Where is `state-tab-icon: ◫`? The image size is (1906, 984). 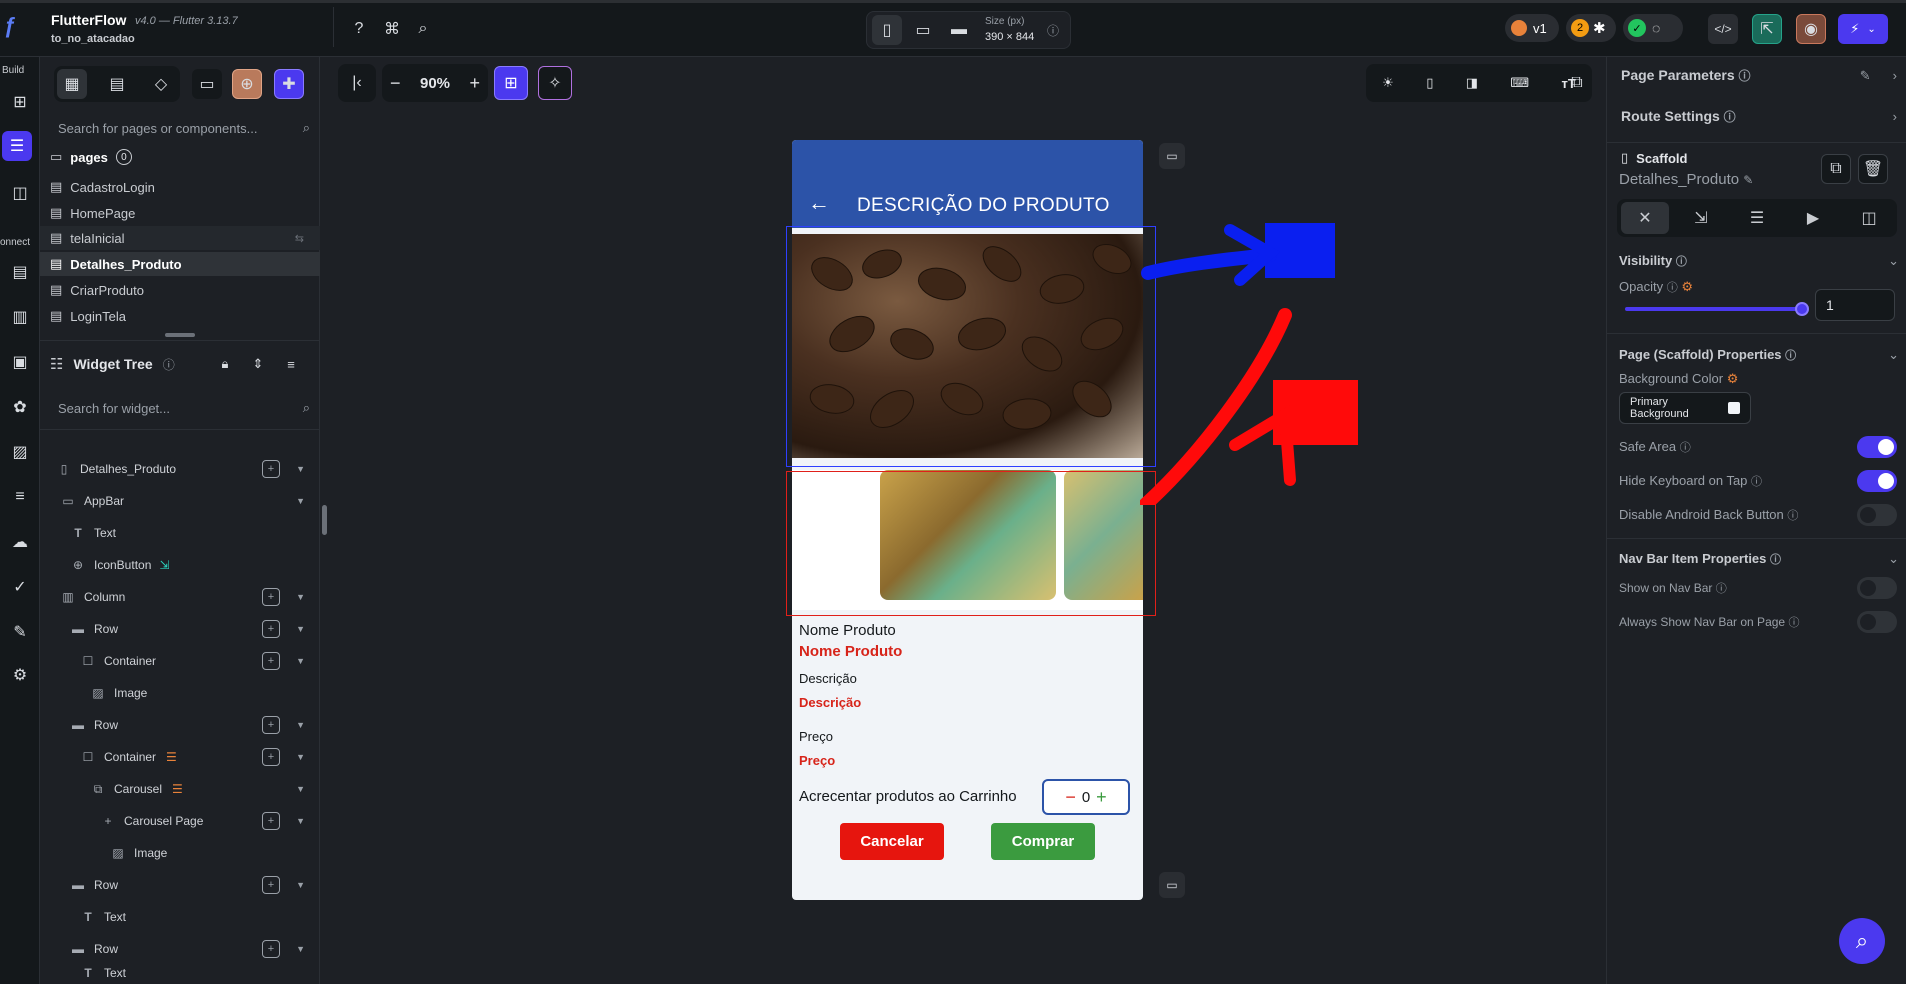
state-tab-icon: ◫ is located at coordinates (1869, 218).